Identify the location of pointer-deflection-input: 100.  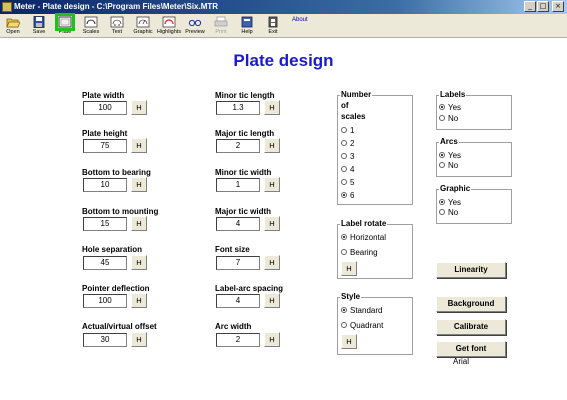
(105, 301).